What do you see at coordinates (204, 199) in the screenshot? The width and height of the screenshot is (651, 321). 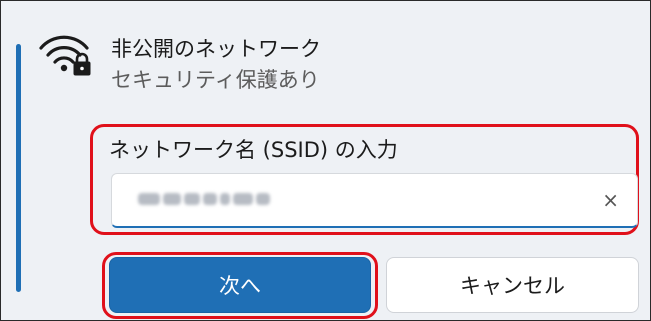 I see `ssid-value-obscured` at bounding box center [204, 199].